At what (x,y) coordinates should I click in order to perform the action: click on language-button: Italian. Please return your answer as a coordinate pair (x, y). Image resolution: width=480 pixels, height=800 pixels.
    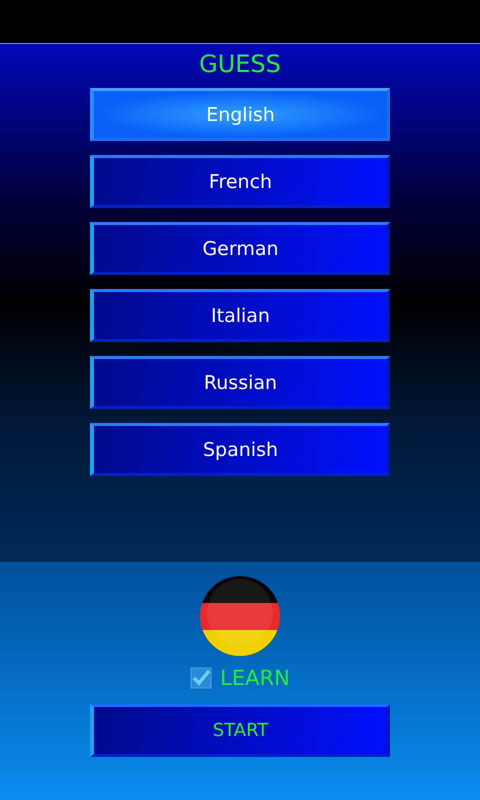
    Looking at the image, I should click on (240, 315).